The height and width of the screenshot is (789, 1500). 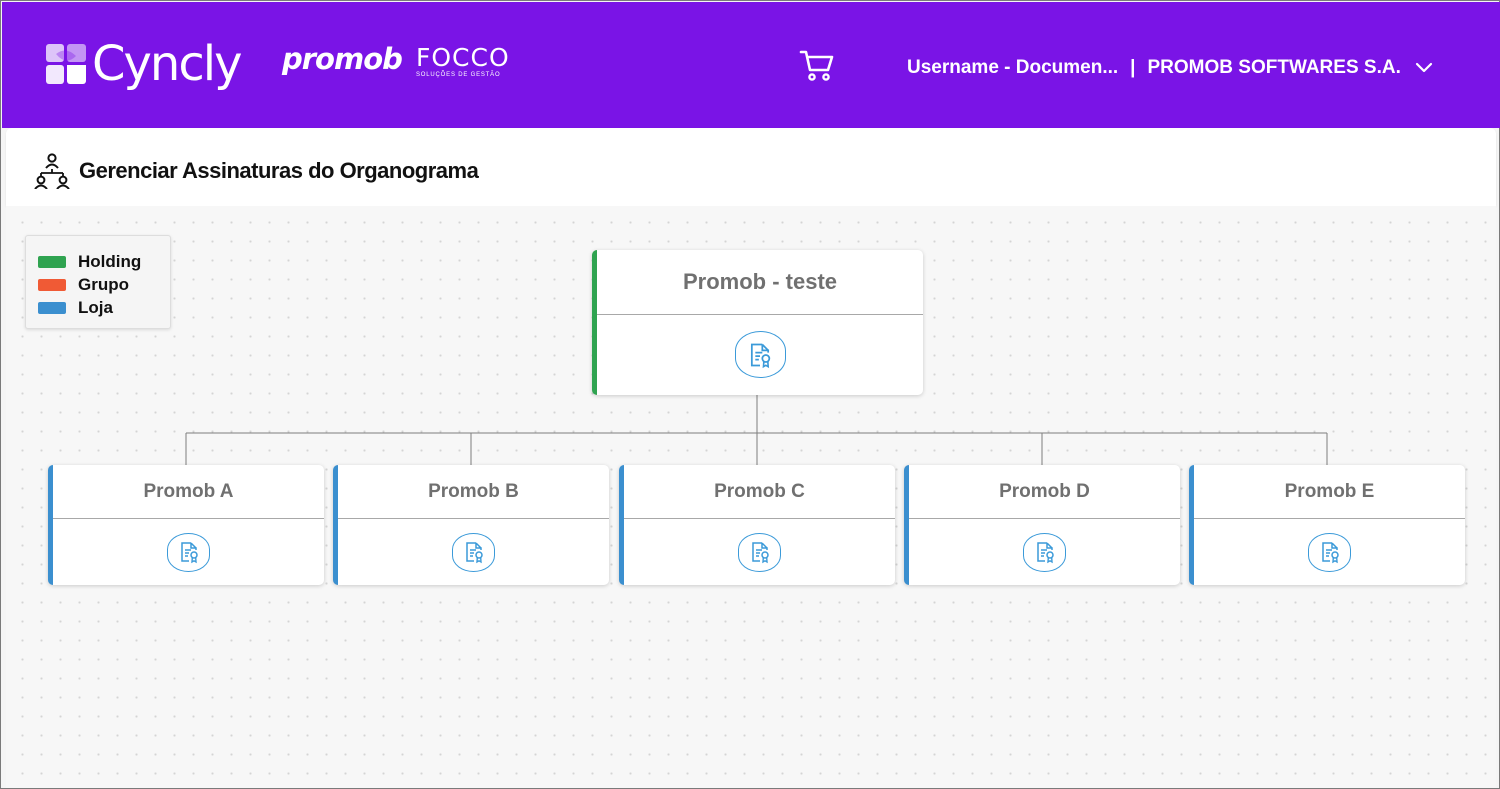 What do you see at coordinates (279, 170) in the screenshot?
I see `page-title: Gerenciar Assinaturas do Organograma` at bounding box center [279, 170].